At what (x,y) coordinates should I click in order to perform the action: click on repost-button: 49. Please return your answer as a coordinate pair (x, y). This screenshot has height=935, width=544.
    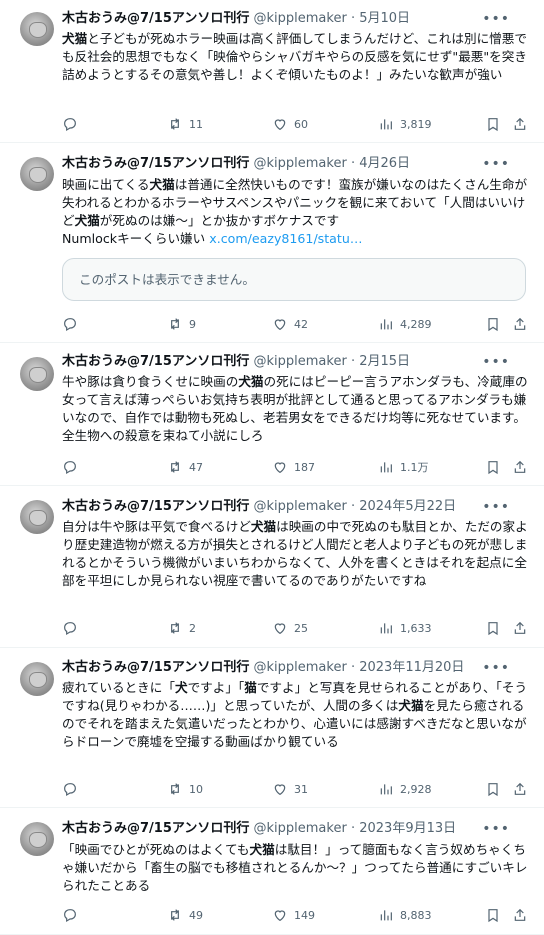
    Looking at the image, I should click on (185, 915).